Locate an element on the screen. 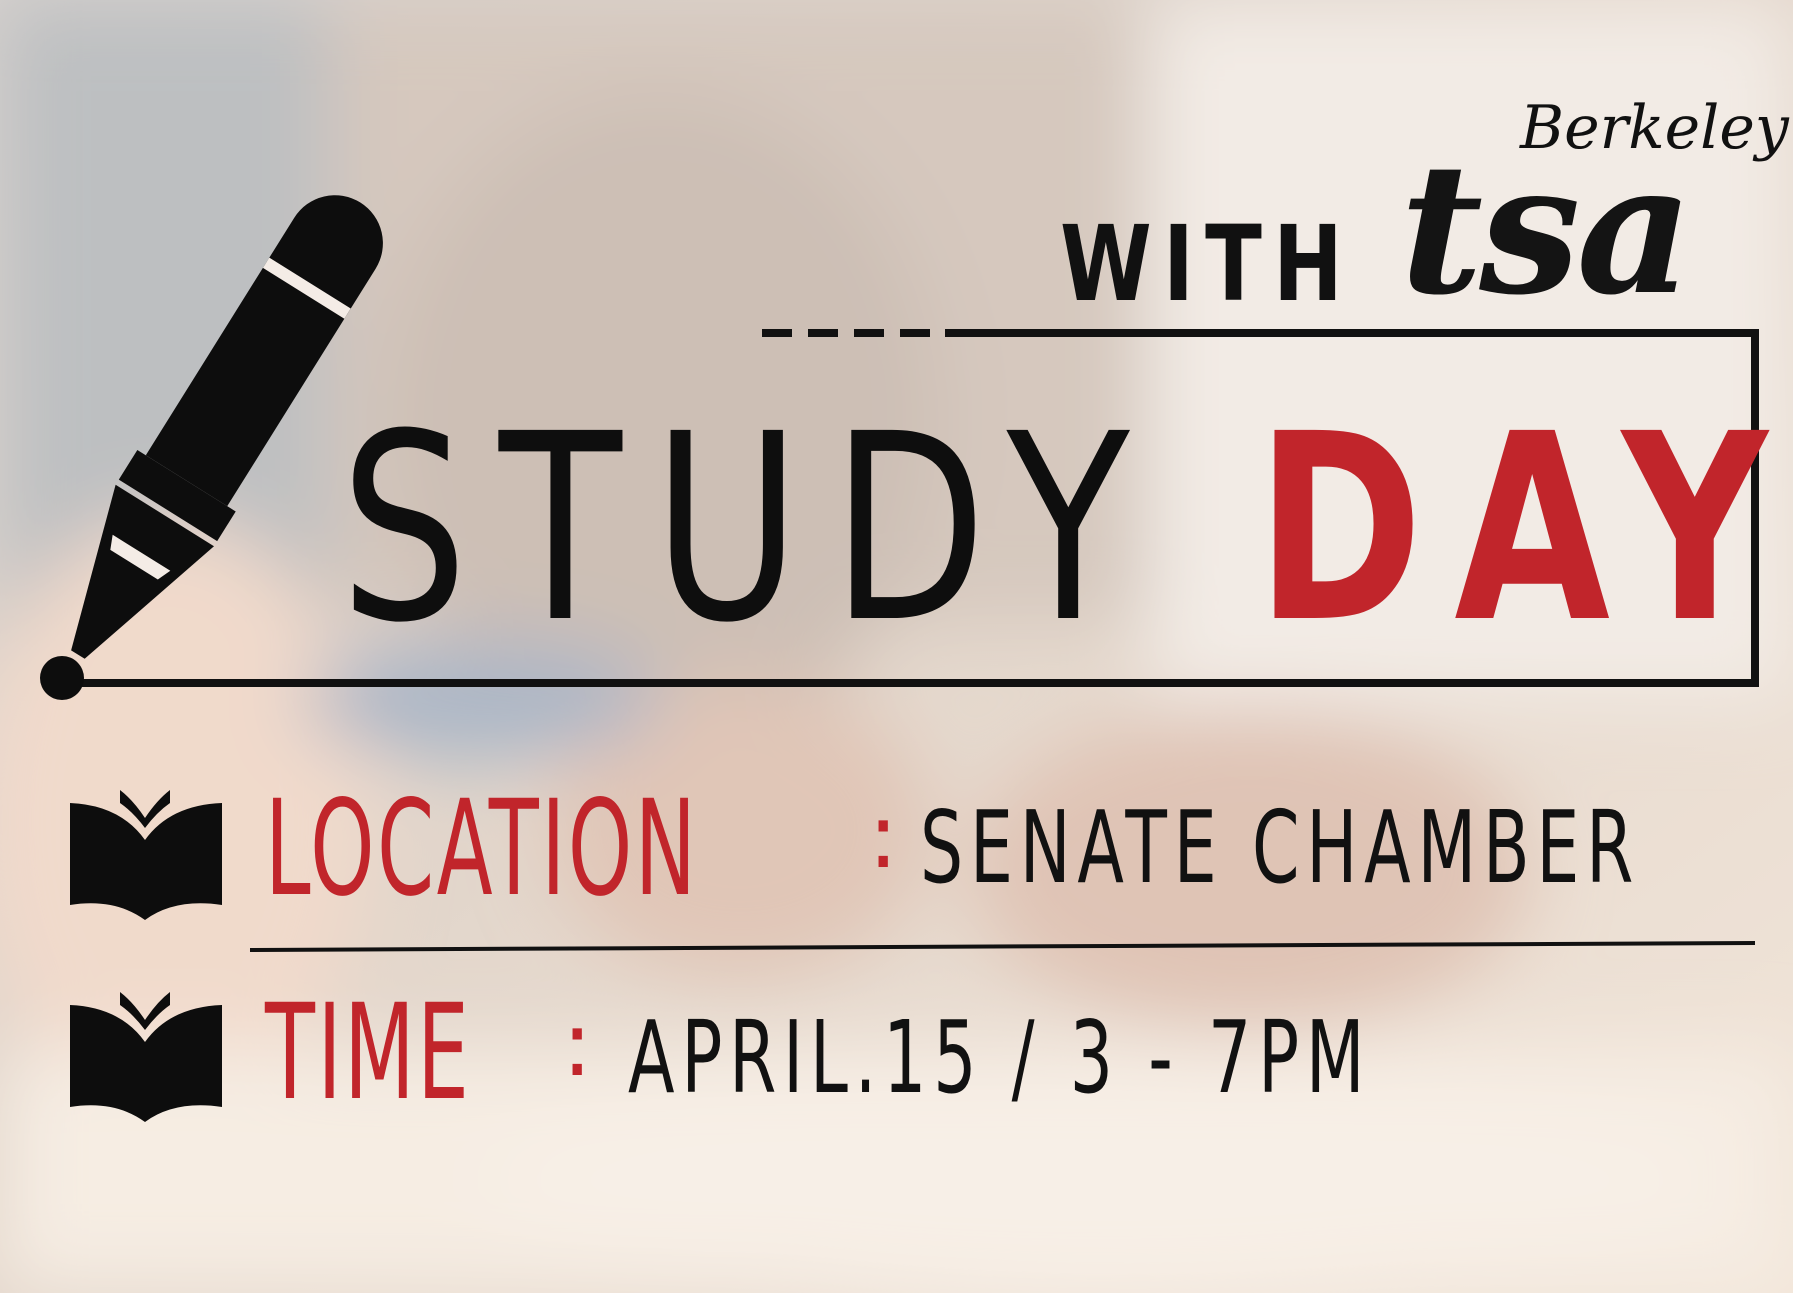 The height and width of the screenshot is (1293, 1793). location-label: LOCATION is located at coordinates (482, 849).